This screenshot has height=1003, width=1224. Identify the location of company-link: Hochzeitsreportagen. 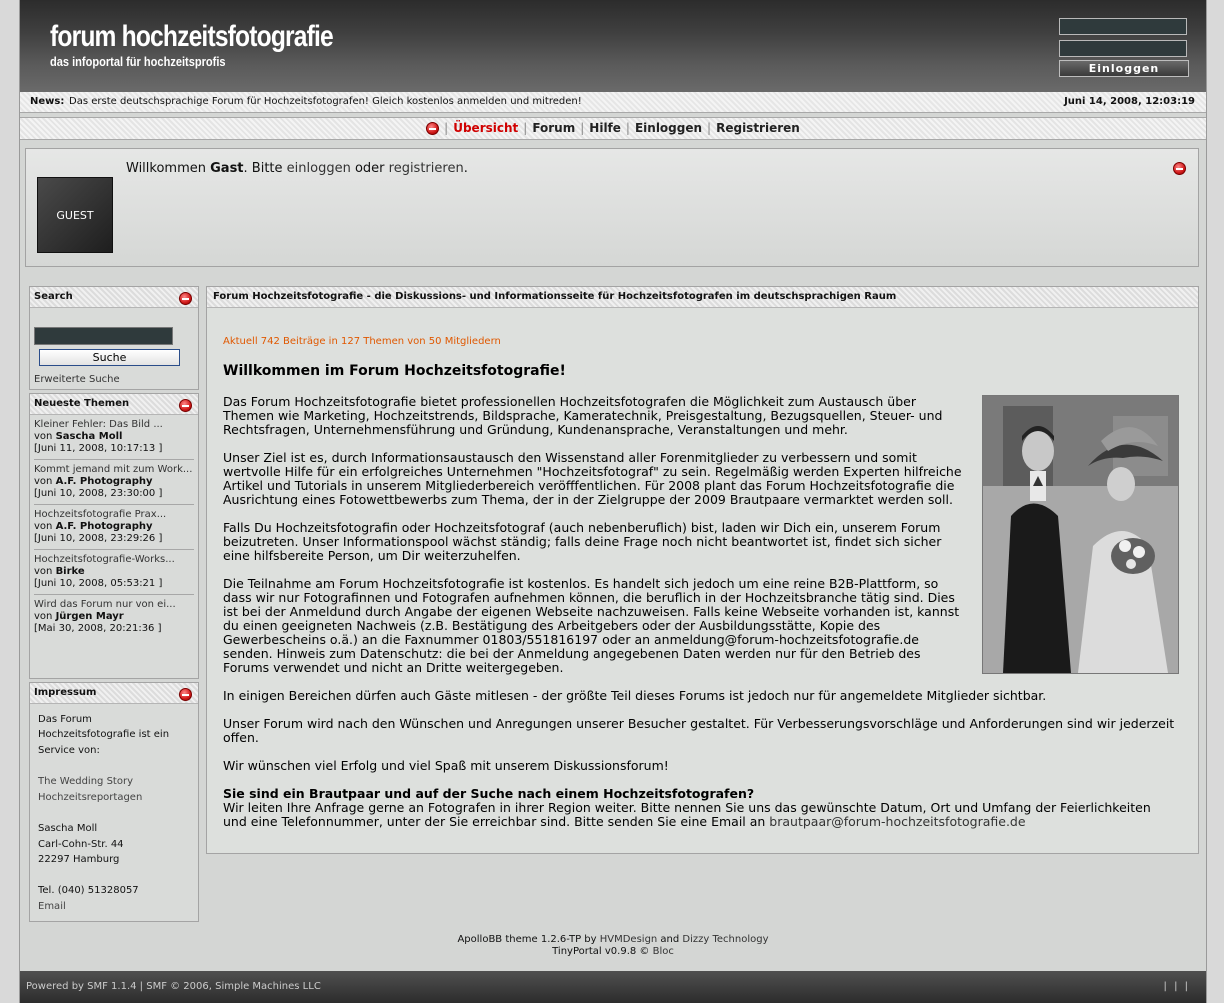
(90, 797).